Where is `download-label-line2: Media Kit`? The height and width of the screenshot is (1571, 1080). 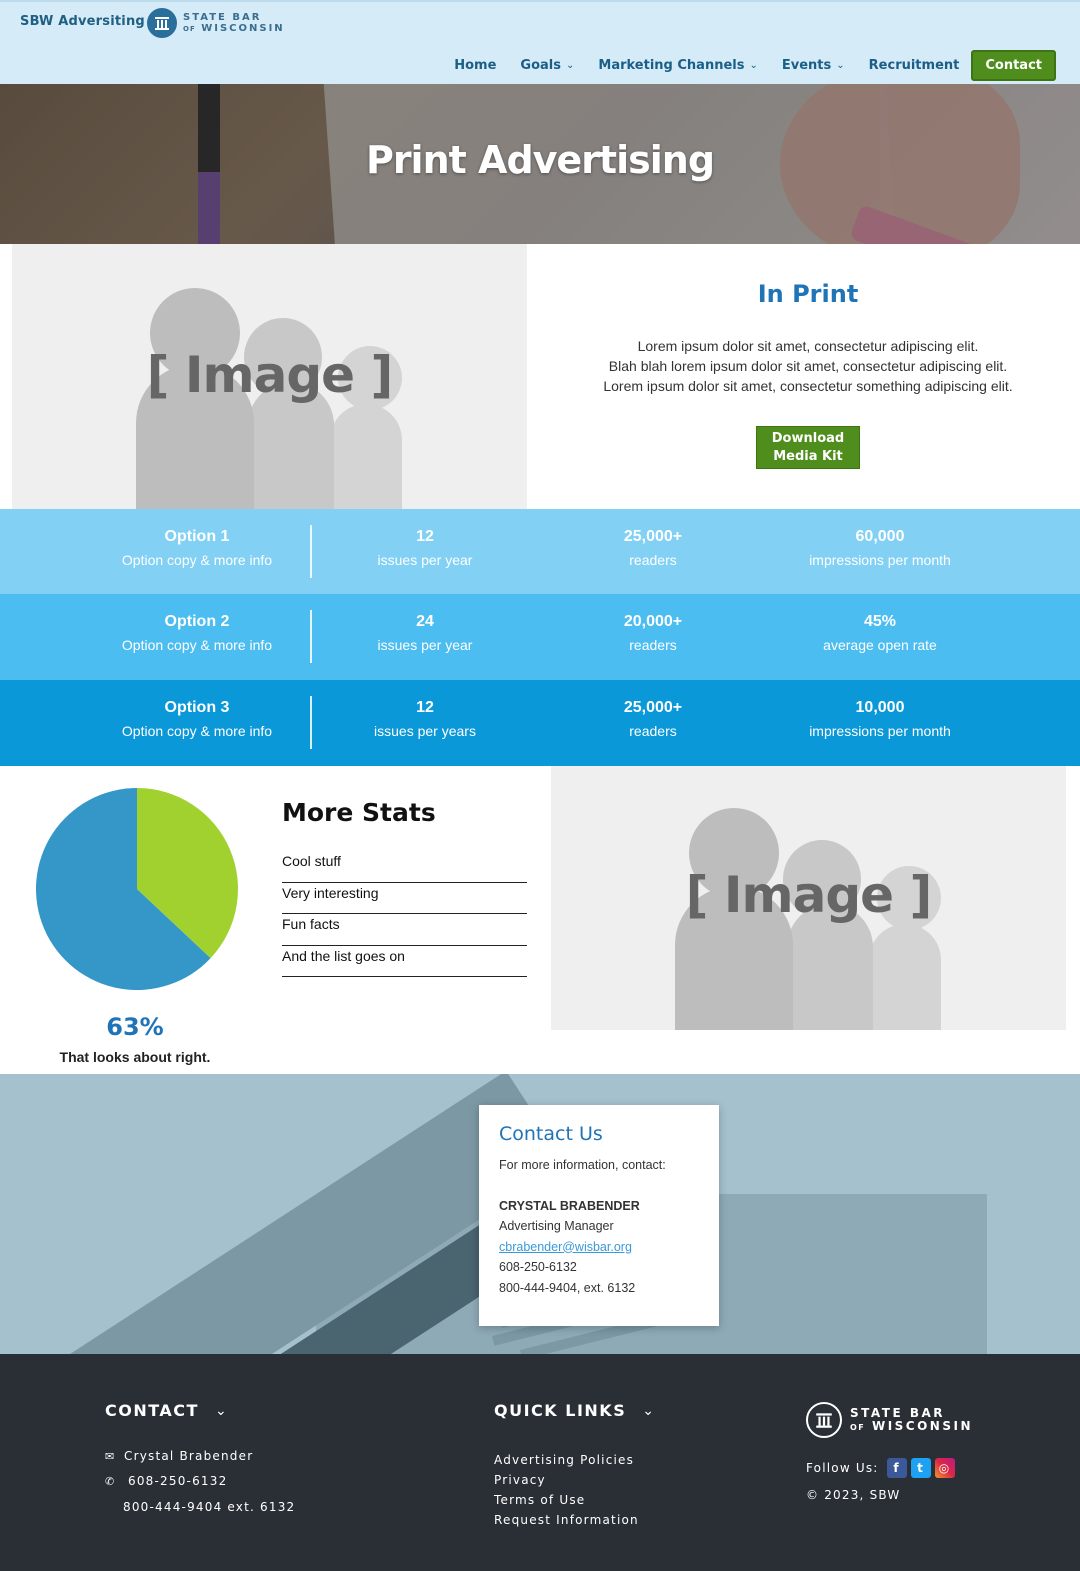
download-label-line2: Media Kit is located at coordinates (808, 456).